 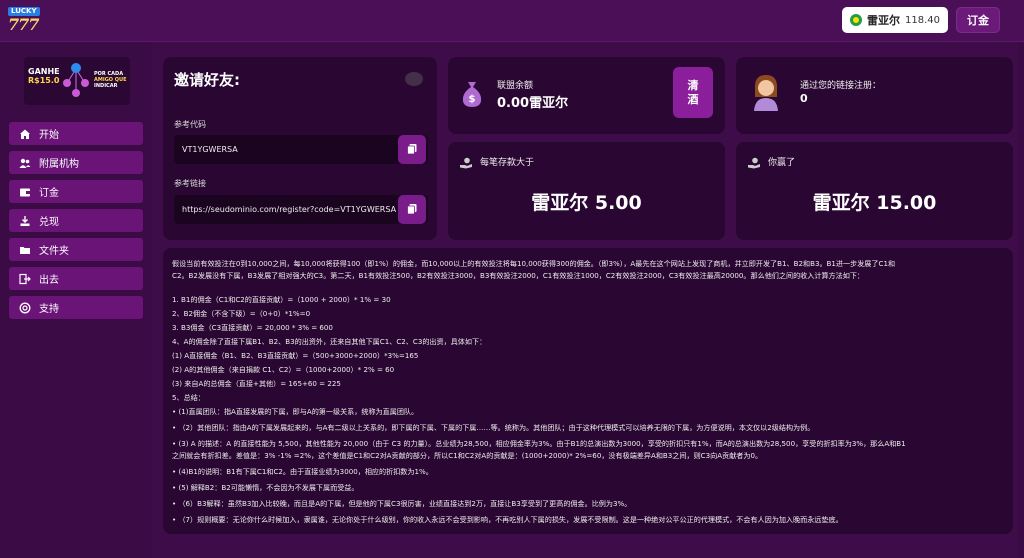 What do you see at coordinates (54, 251) in the screenshot?
I see `sidebar-item-label: 文件夹` at bounding box center [54, 251].